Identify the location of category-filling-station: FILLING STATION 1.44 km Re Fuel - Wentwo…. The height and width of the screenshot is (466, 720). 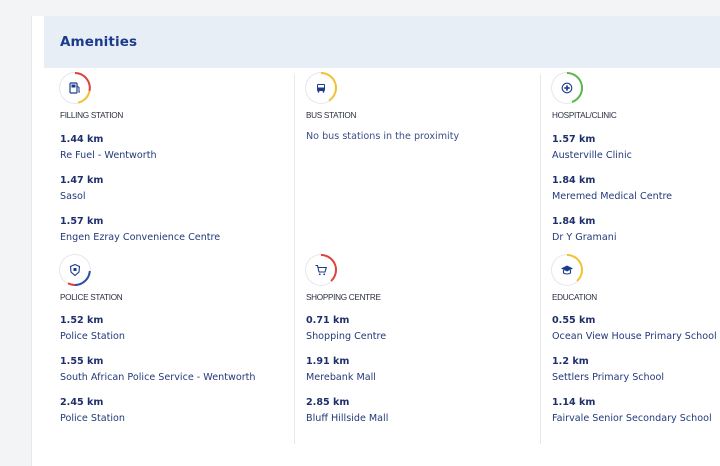
(180, 162).